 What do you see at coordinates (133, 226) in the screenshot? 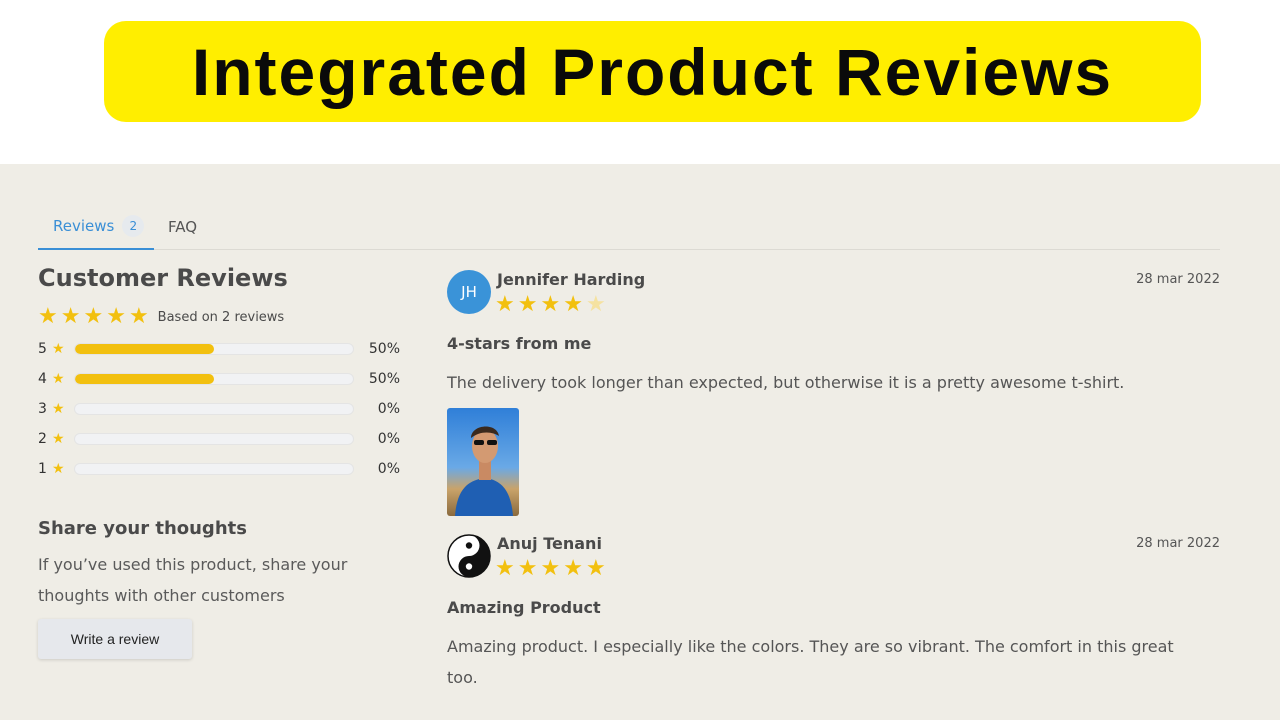
I see `review-count-badge: 2` at bounding box center [133, 226].